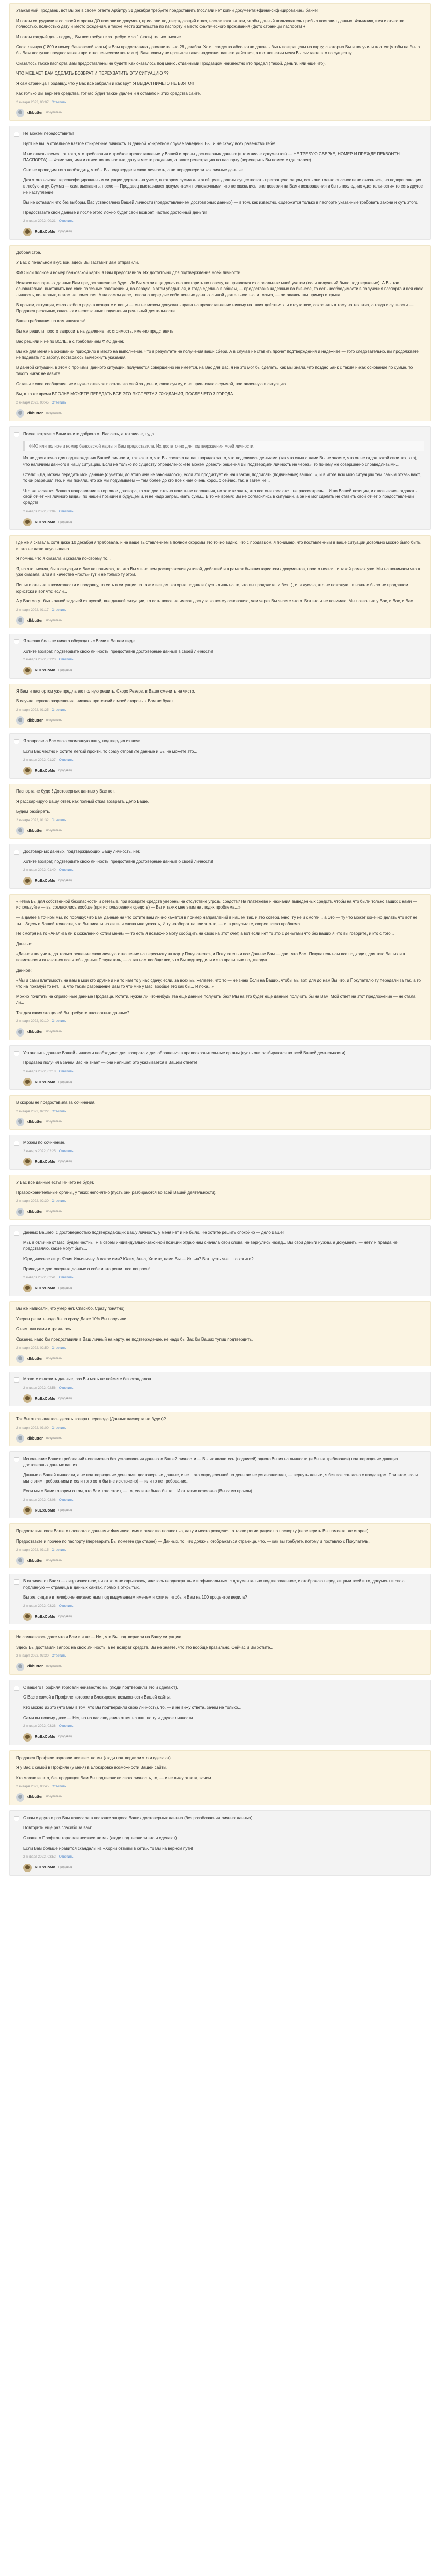 The width and height of the screenshot is (440, 2576). Describe the element at coordinates (40, 1277) in the screenshot. I see `message-date: 2 января 2022, 02:41` at that location.